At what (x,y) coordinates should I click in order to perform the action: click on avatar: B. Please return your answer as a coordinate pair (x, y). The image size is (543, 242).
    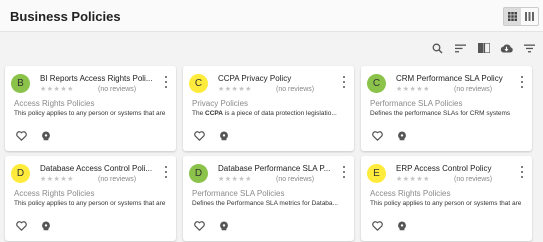
    Looking at the image, I should click on (20, 83).